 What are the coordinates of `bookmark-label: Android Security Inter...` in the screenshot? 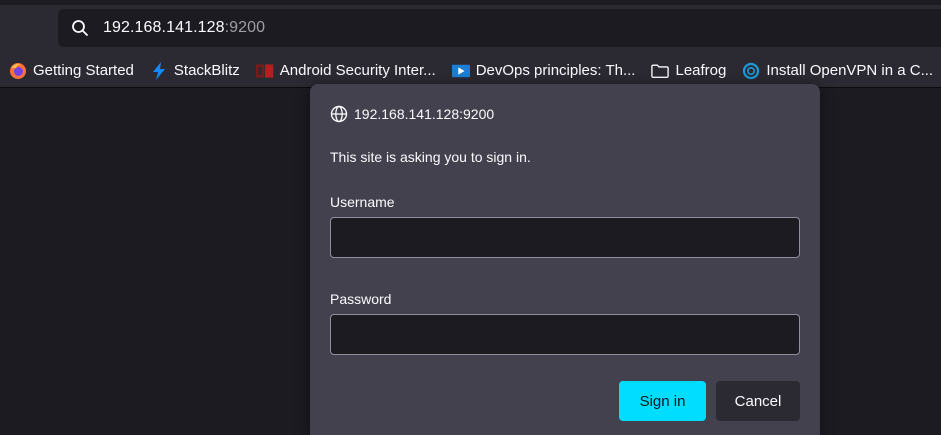 It's located at (357, 70).